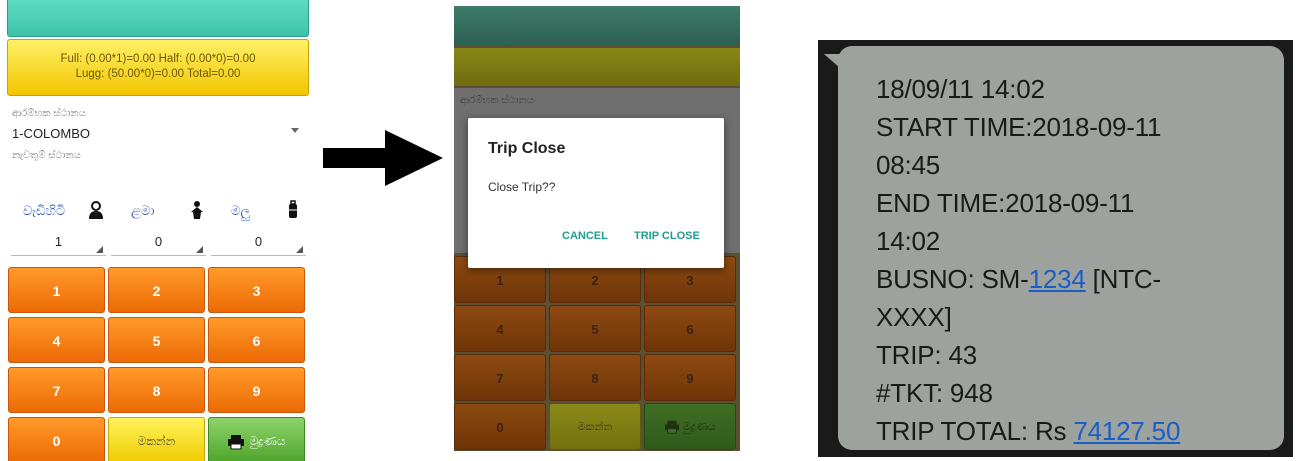  I want to click on sms-busno-cont: XXXX], so click(914, 317).